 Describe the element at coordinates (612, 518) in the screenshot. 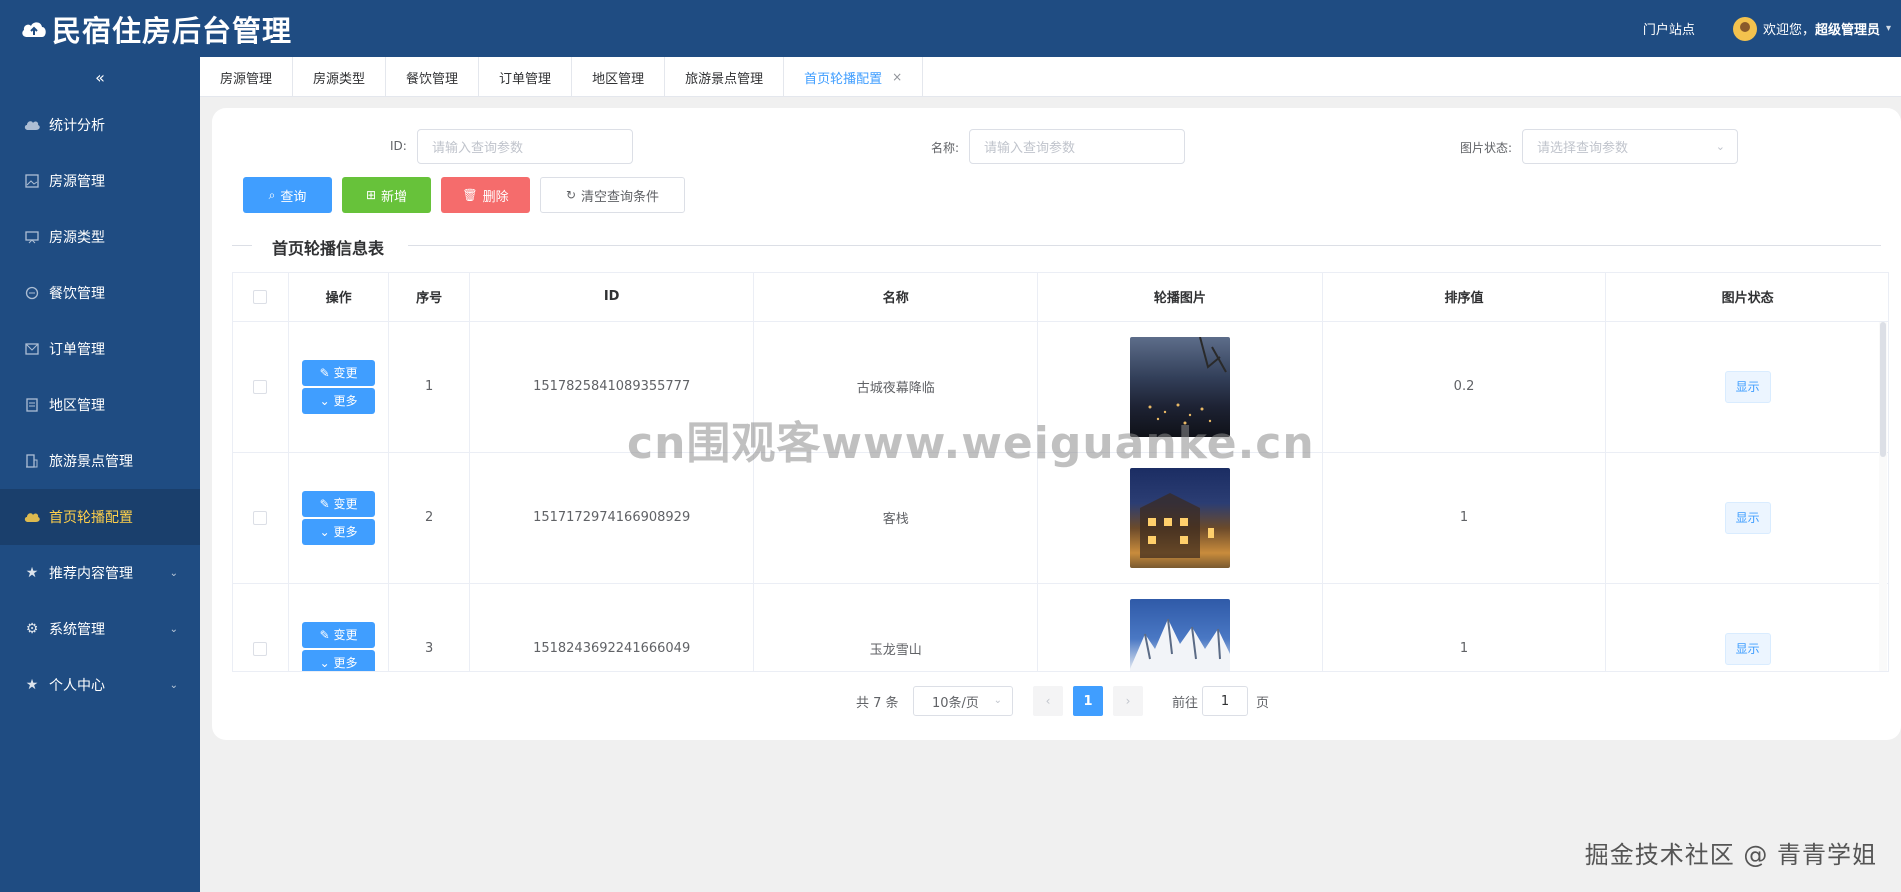

I see `row-id: 1517172974166908929` at that location.